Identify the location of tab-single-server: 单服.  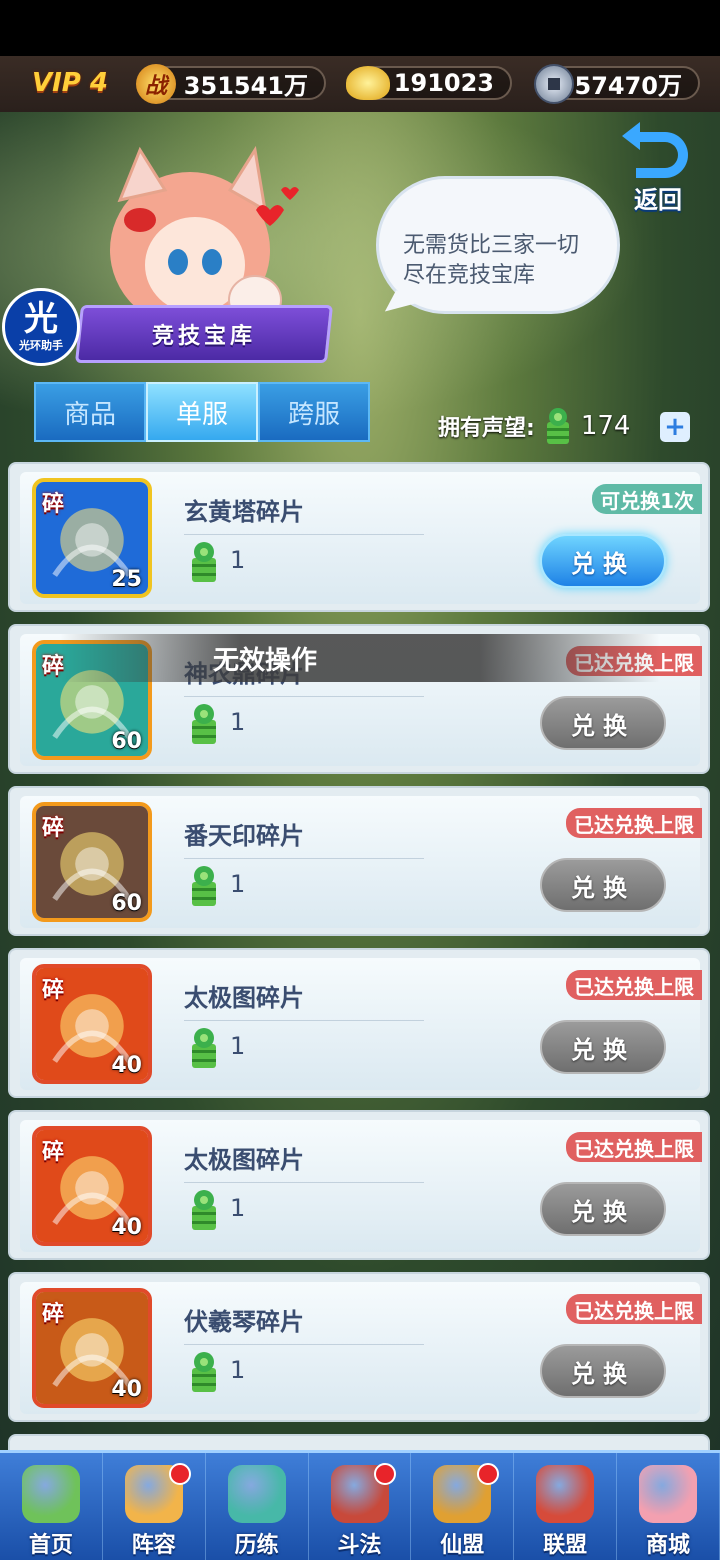
(202, 412).